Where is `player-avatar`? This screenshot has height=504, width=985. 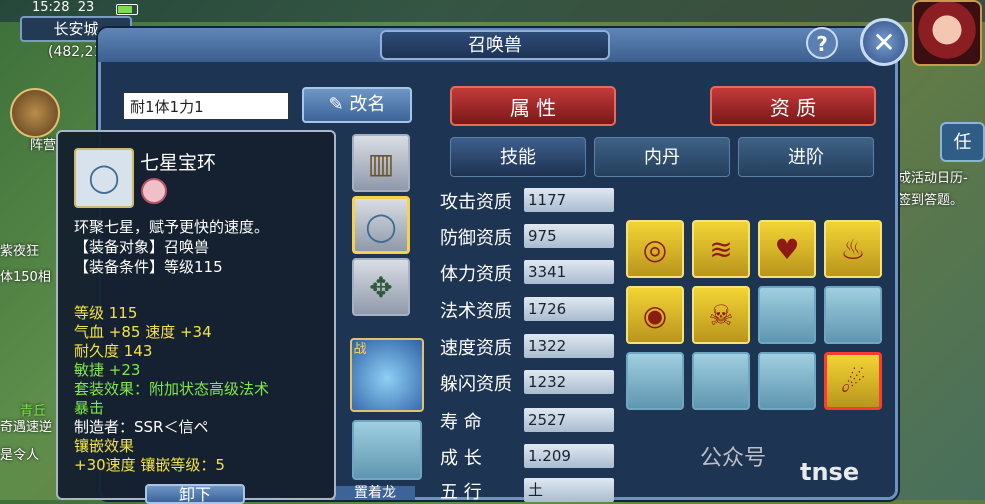 player-avatar is located at coordinates (947, 33).